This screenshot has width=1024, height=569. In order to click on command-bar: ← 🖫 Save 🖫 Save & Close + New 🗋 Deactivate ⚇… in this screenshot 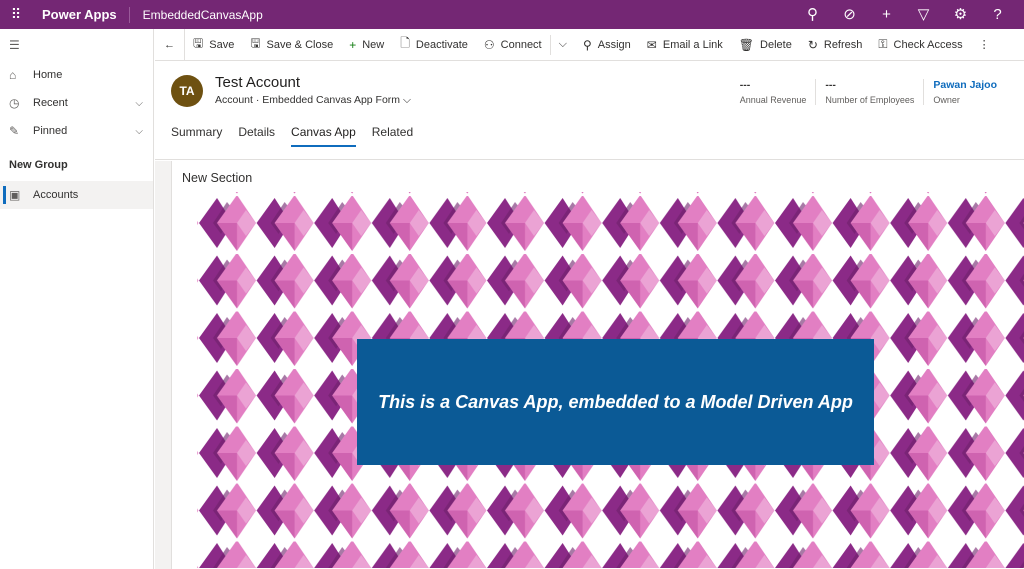, I will do `click(589, 44)`.